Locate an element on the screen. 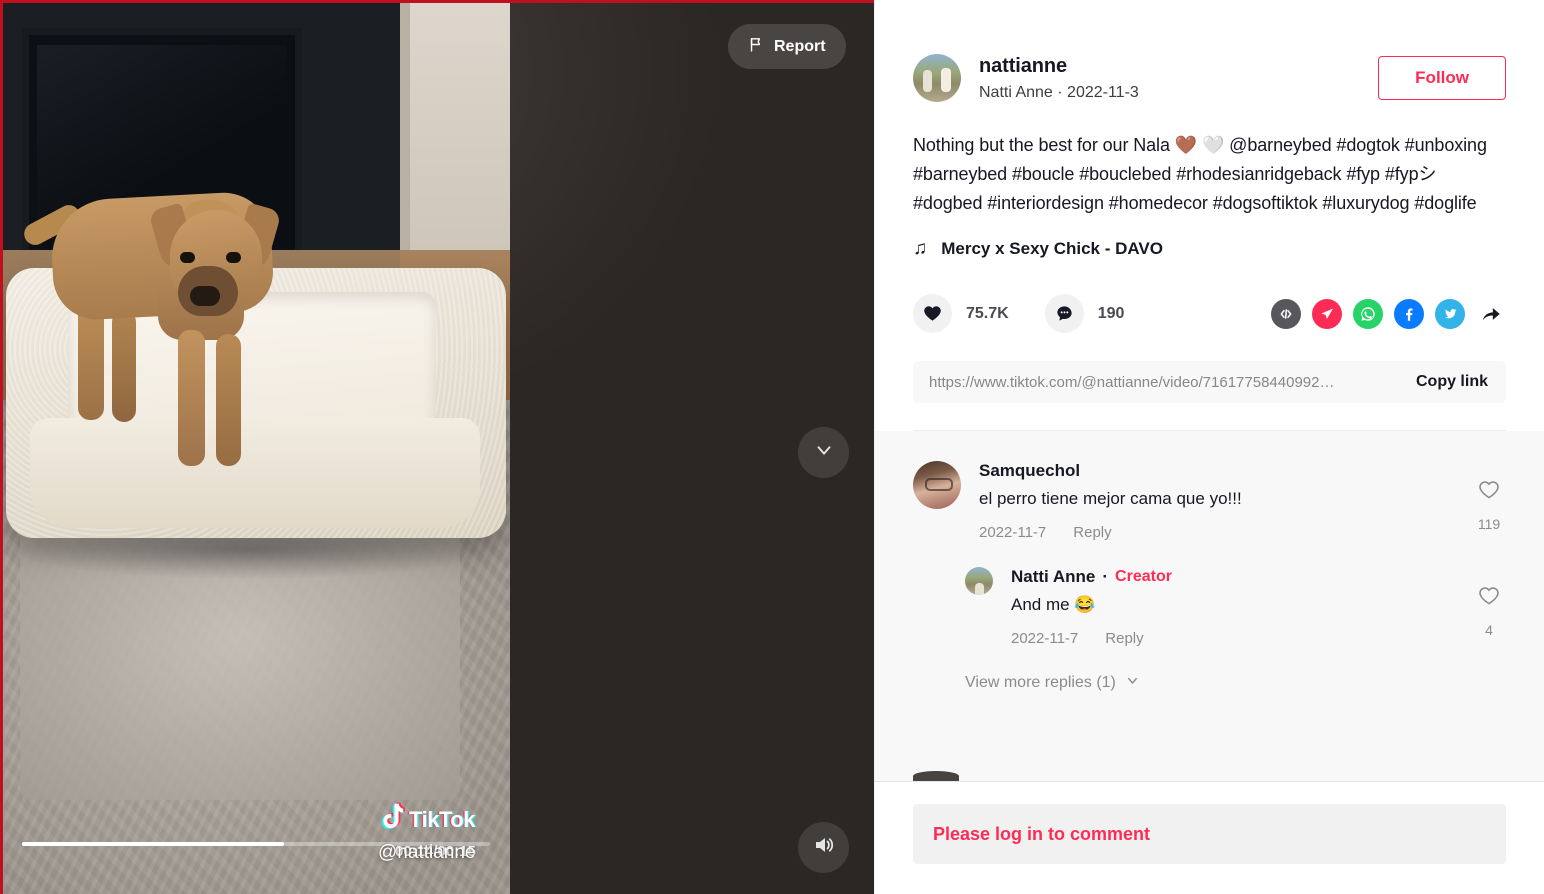  flag-icon is located at coordinates (756, 47).